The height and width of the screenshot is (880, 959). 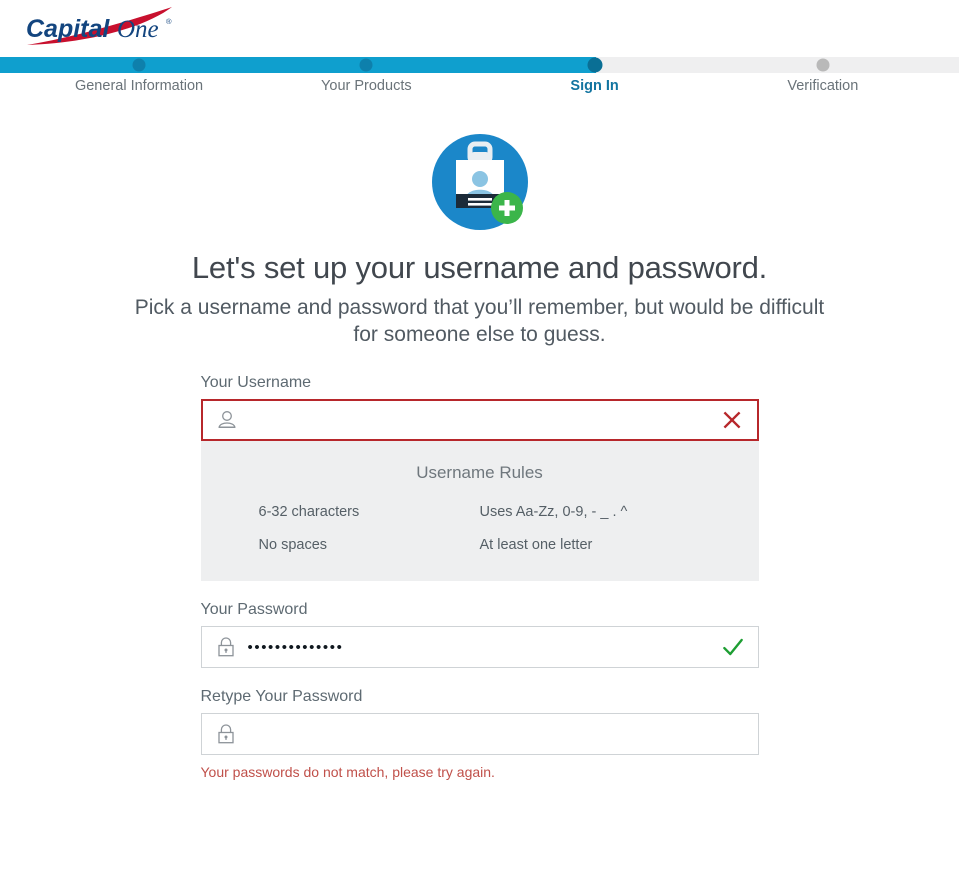 What do you see at coordinates (595, 65) in the screenshot?
I see `progress-dot-sign-in` at bounding box center [595, 65].